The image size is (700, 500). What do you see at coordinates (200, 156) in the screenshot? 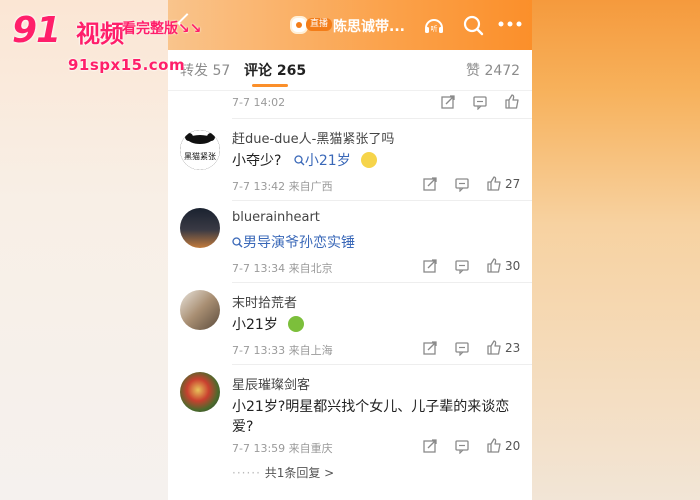
I see `avatar-text: 黑猫紧张` at bounding box center [200, 156].